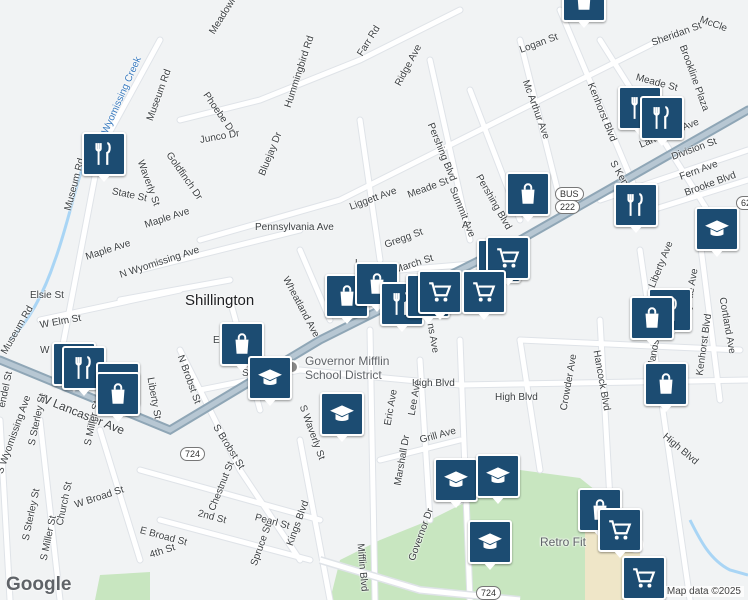 This screenshot has height=600, width=748. What do you see at coordinates (465, 225) in the screenshot?
I see `street-label-a-fragment: A` at bounding box center [465, 225].